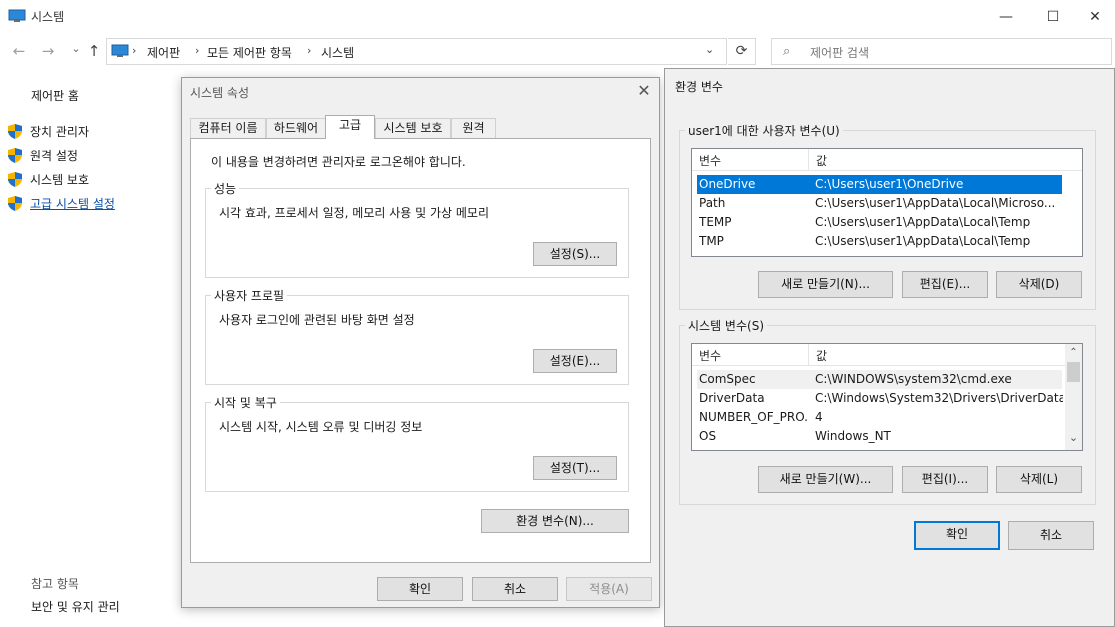  Describe the element at coordinates (732, 398) in the screenshot. I see `variable-name: DriverData` at that location.